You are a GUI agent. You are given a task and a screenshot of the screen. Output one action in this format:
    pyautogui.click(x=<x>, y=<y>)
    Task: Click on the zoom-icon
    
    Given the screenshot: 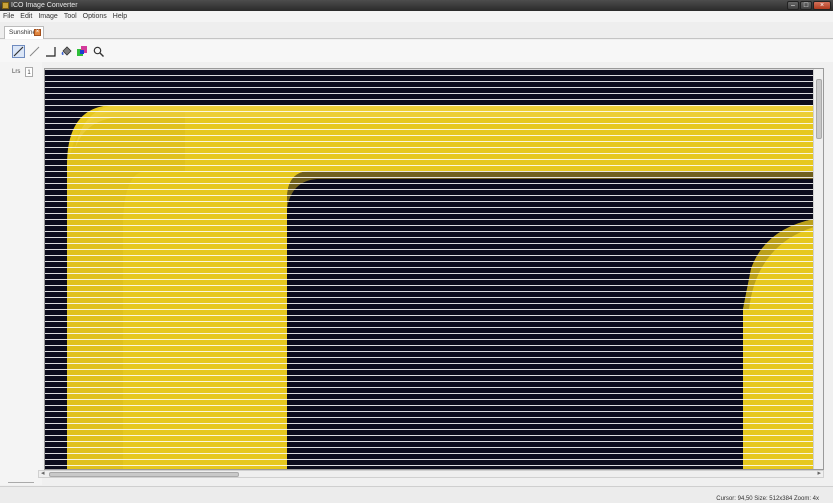 What is the action you would take?
    pyautogui.click(x=98, y=51)
    